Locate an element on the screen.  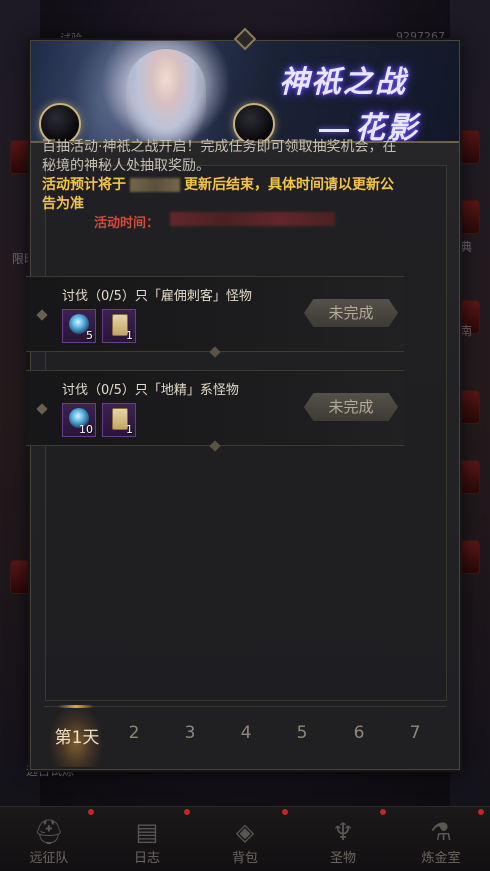
day-tab-1: 第1天 is located at coordinates (77, 735).